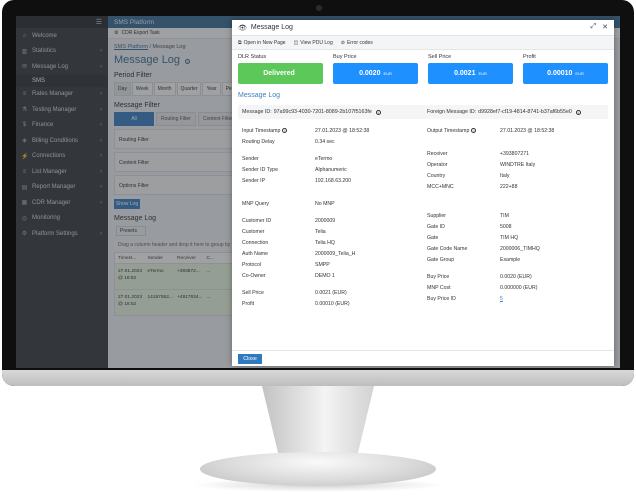 Image resolution: width=636 pixels, height=498 pixels. I want to click on modal-titlebar: 👁 Message Log ⤢ ✕, so click(423, 28).